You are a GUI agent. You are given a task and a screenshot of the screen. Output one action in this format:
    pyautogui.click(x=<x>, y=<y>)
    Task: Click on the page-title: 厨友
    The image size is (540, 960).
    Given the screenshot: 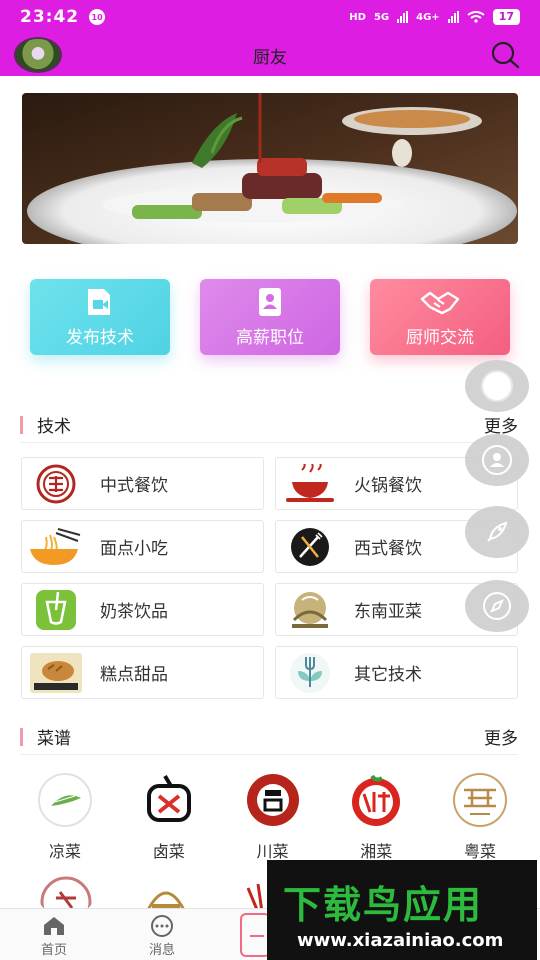 What is the action you would take?
    pyautogui.click(x=270, y=57)
    